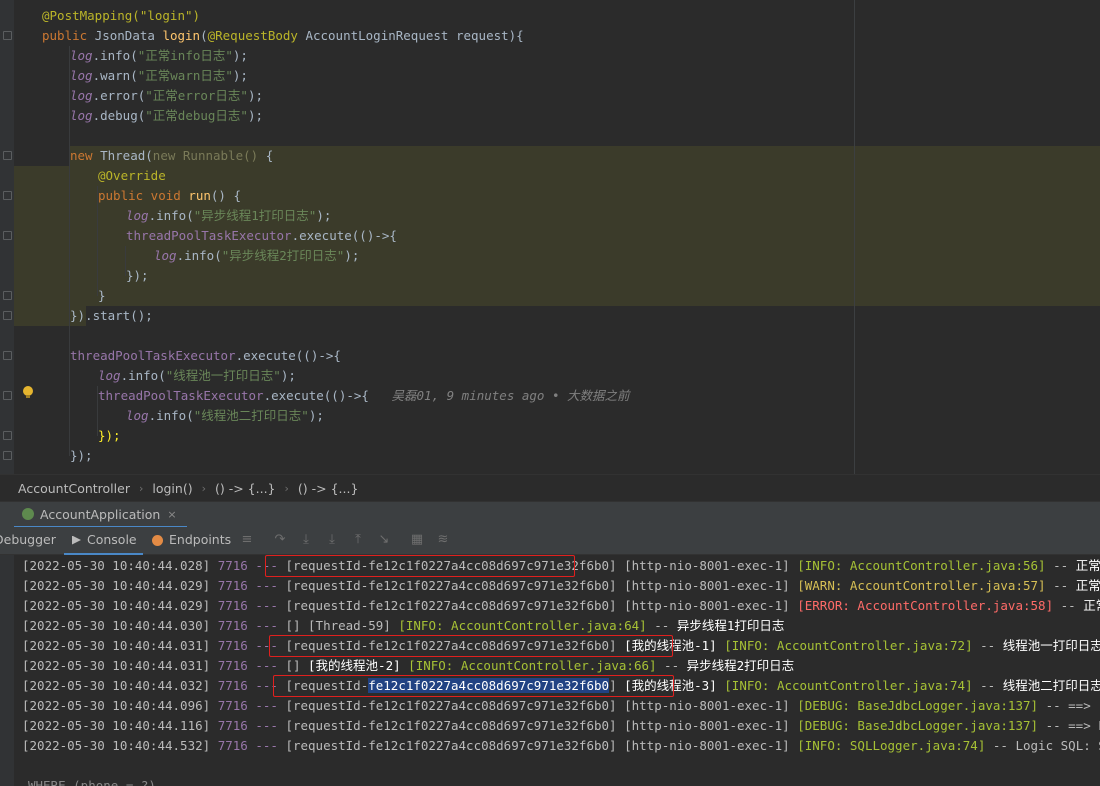  What do you see at coordinates (28, 540) in the screenshot?
I see `tab-debugger: Debugger` at bounding box center [28, 540].